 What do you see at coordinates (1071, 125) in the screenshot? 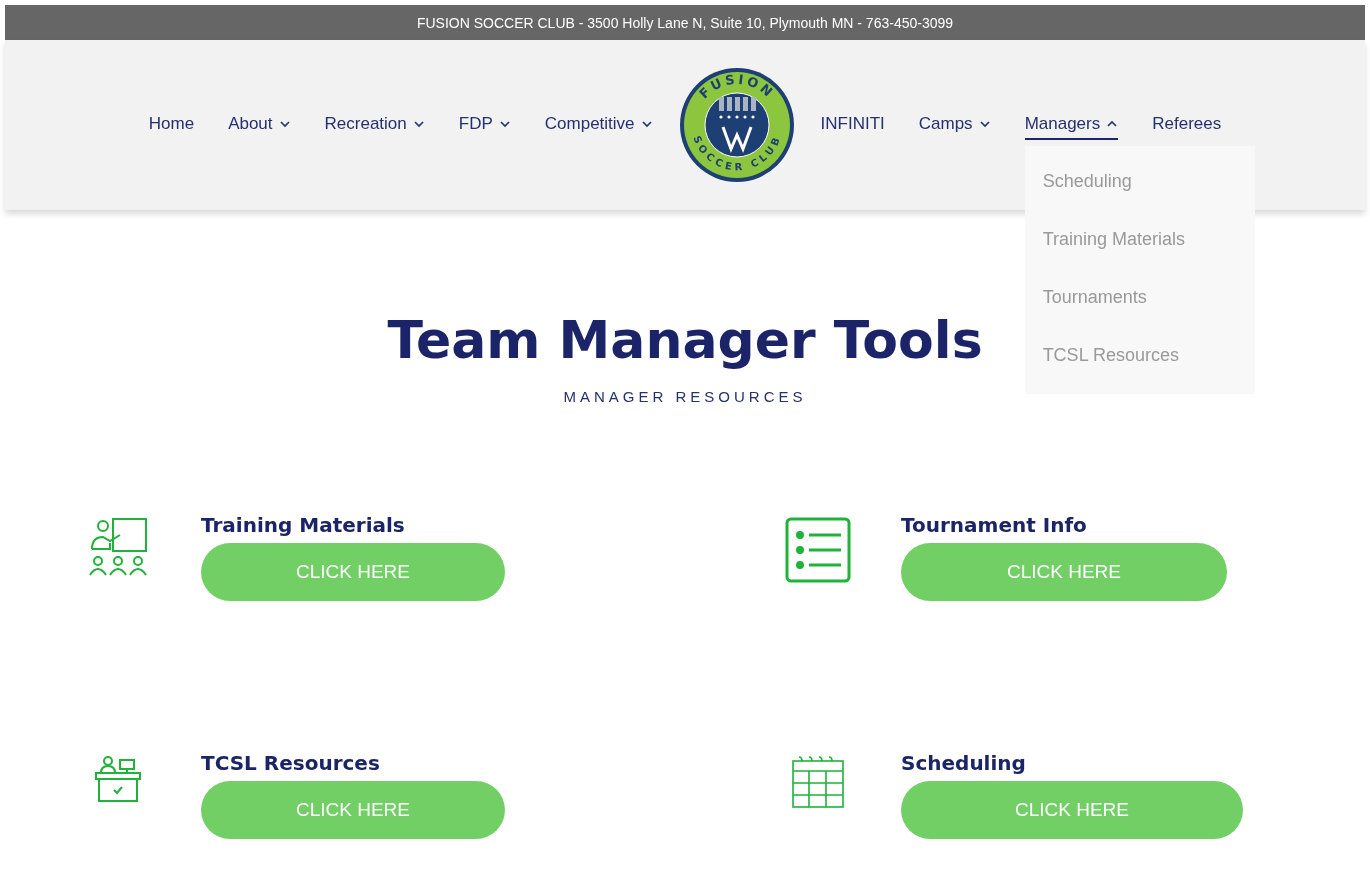
I see `nav-link: Managers` at bounding box center [1071, 125].